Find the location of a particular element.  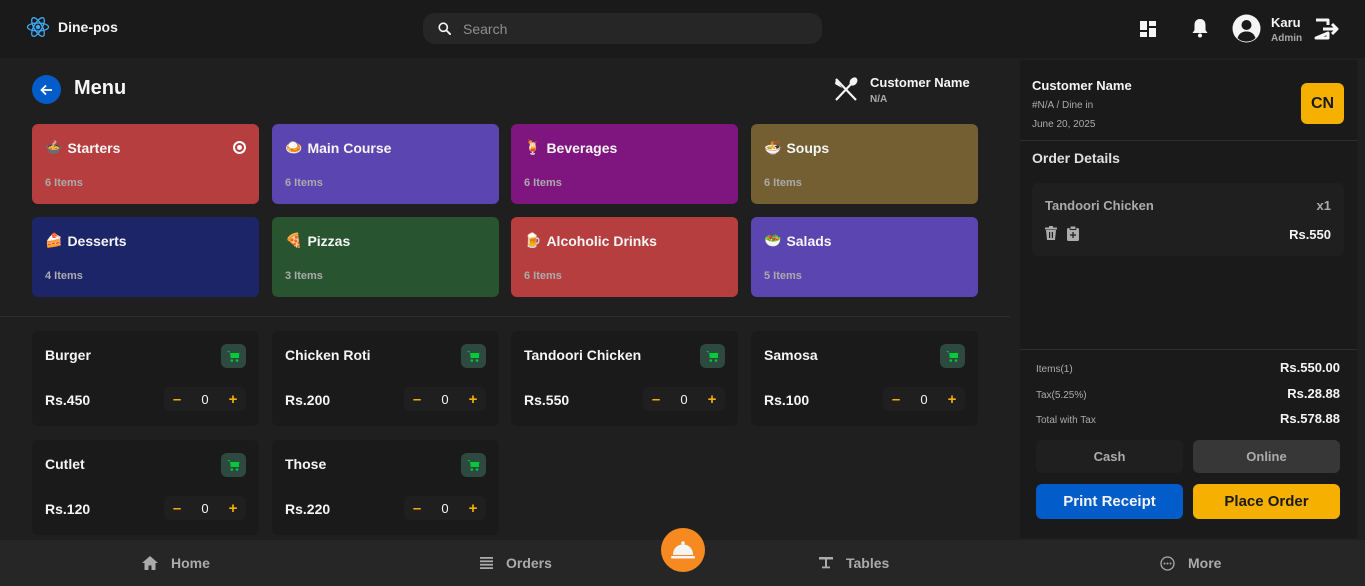

item-name: Cutlet is located at coordinates (65, 464).